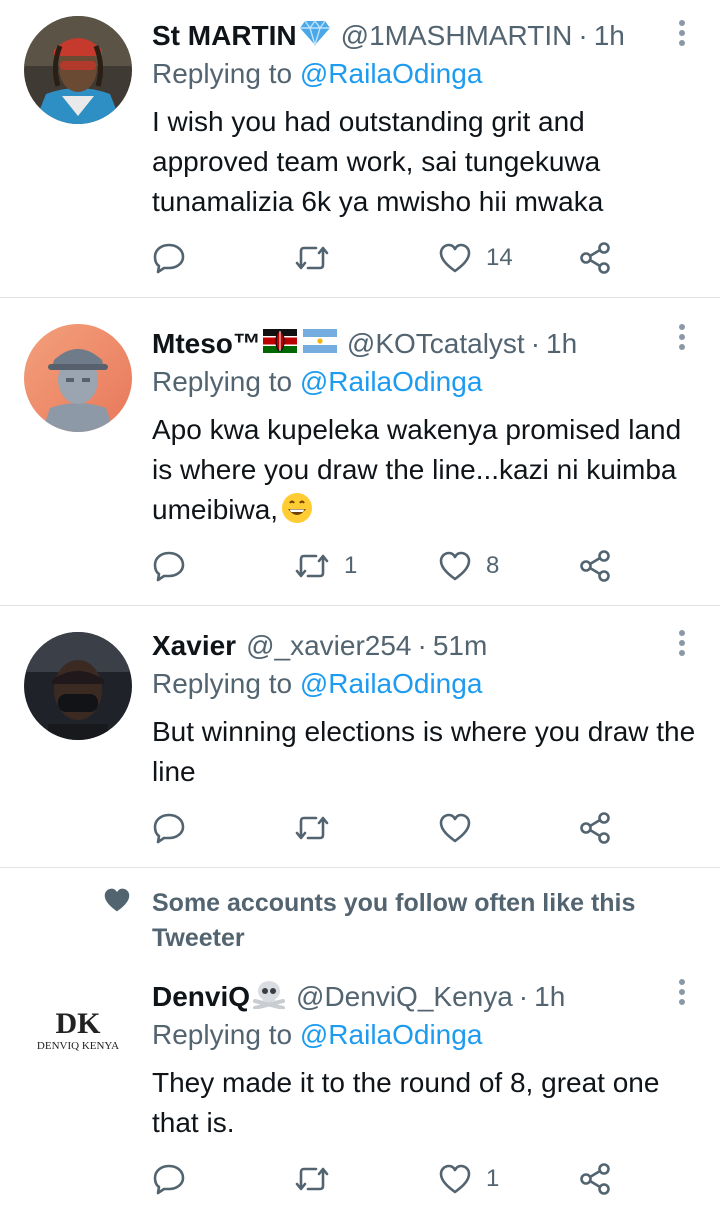  What do you see at coordinates (279, 344) in the screenshot?
I see `kenya-flag-icon` at bounding box center [279, 344].